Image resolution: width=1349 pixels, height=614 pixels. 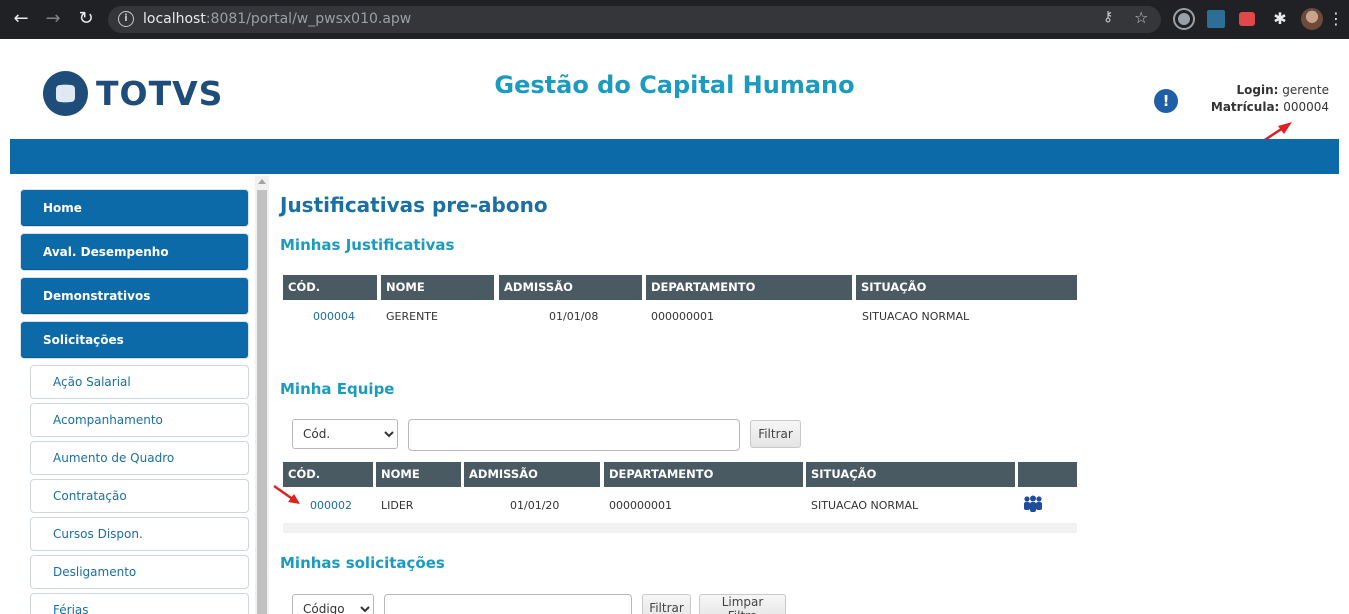 I want to click on requests-clear-filter-button: Limpar Filtro, so click(x=742, y=604).